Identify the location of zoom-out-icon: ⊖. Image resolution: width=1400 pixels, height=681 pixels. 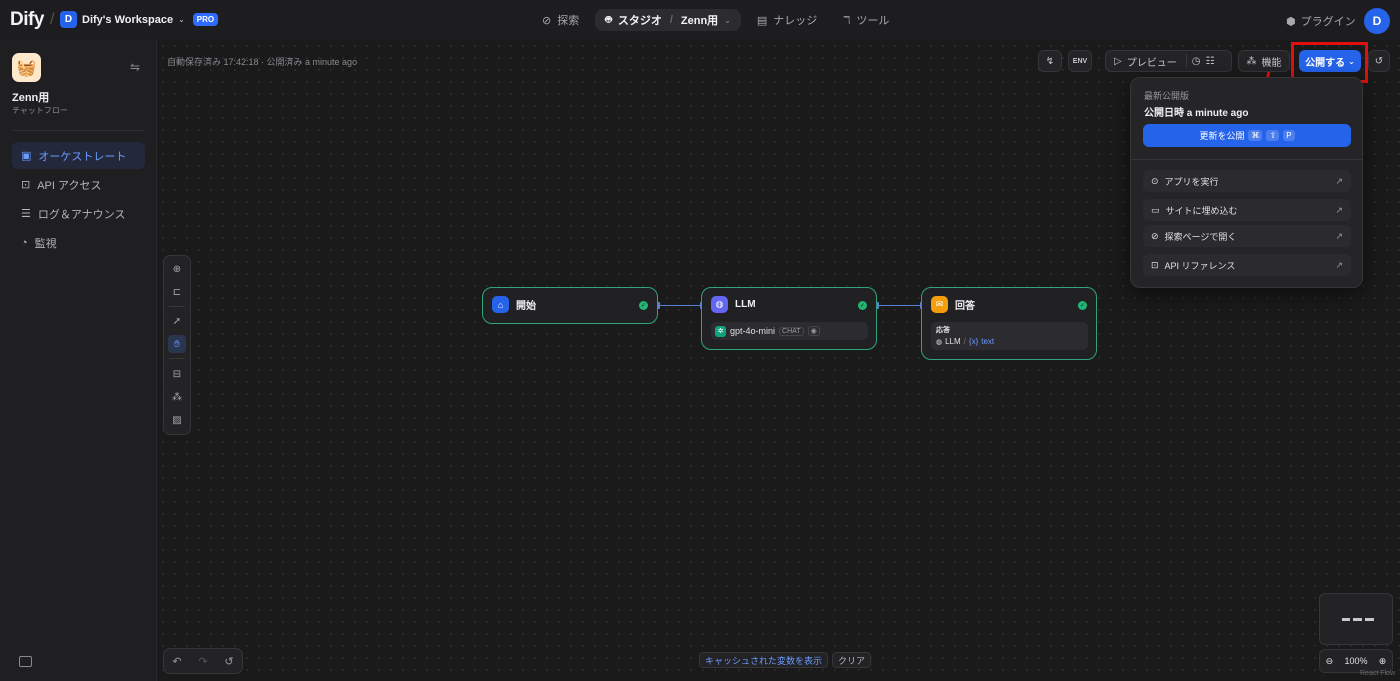
(1330, 661).